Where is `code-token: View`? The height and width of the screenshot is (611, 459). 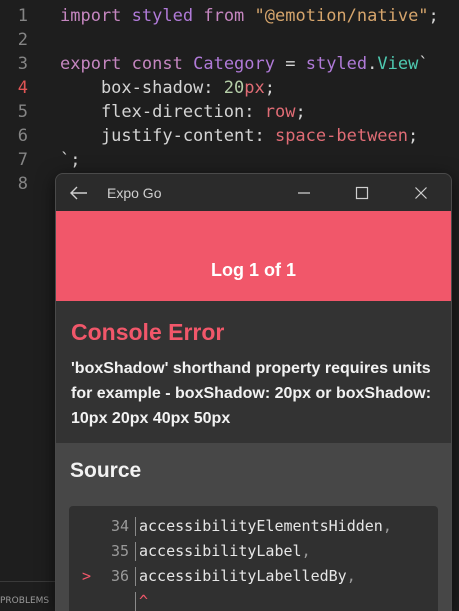 code-token: View is located at coordinates (398, 64).